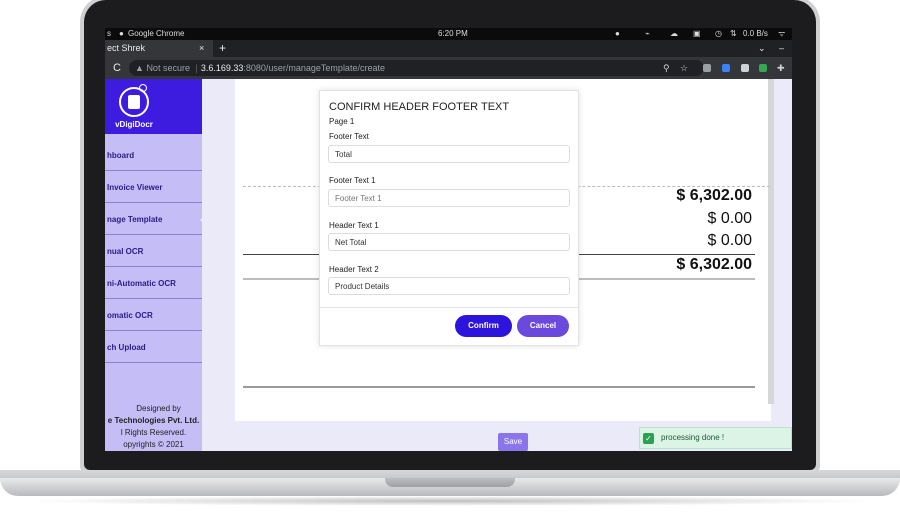  What do you see at coordinates (153, 283) in the screenshot?
I see `sidebar-item-semi-automatic-ocr: ni-Automatic OCR` at bounding box center [153, 283].